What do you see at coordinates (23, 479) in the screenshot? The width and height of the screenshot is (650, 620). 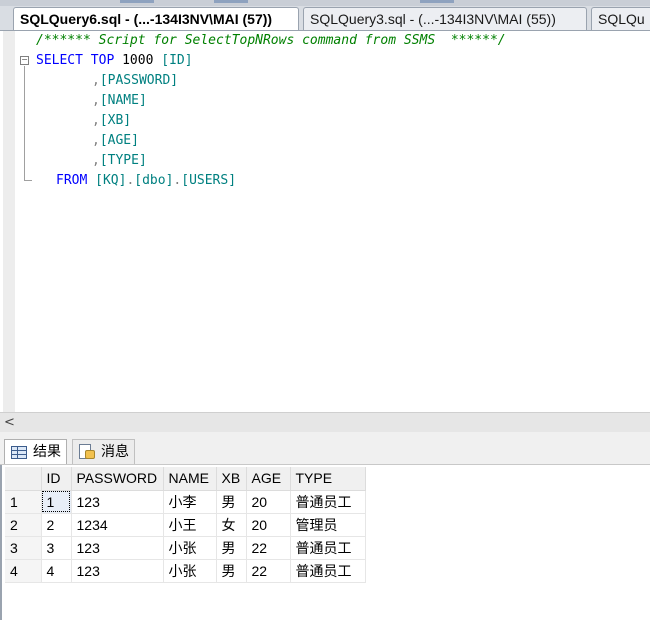 I see `row-number-header` at bounding box center [23, 479].